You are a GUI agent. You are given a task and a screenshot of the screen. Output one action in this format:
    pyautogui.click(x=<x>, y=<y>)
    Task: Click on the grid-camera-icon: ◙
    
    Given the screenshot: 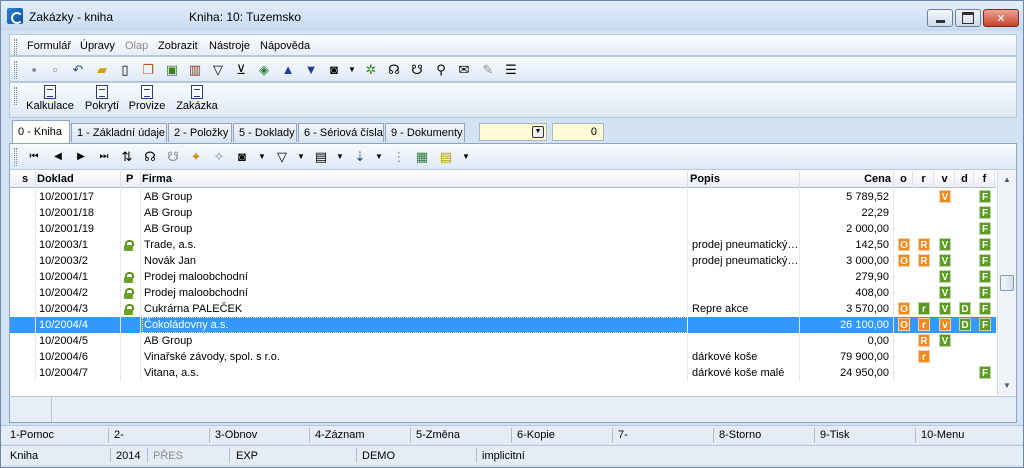 What is the action you would take?
    pyautogui.click(x=242, y=157)
    